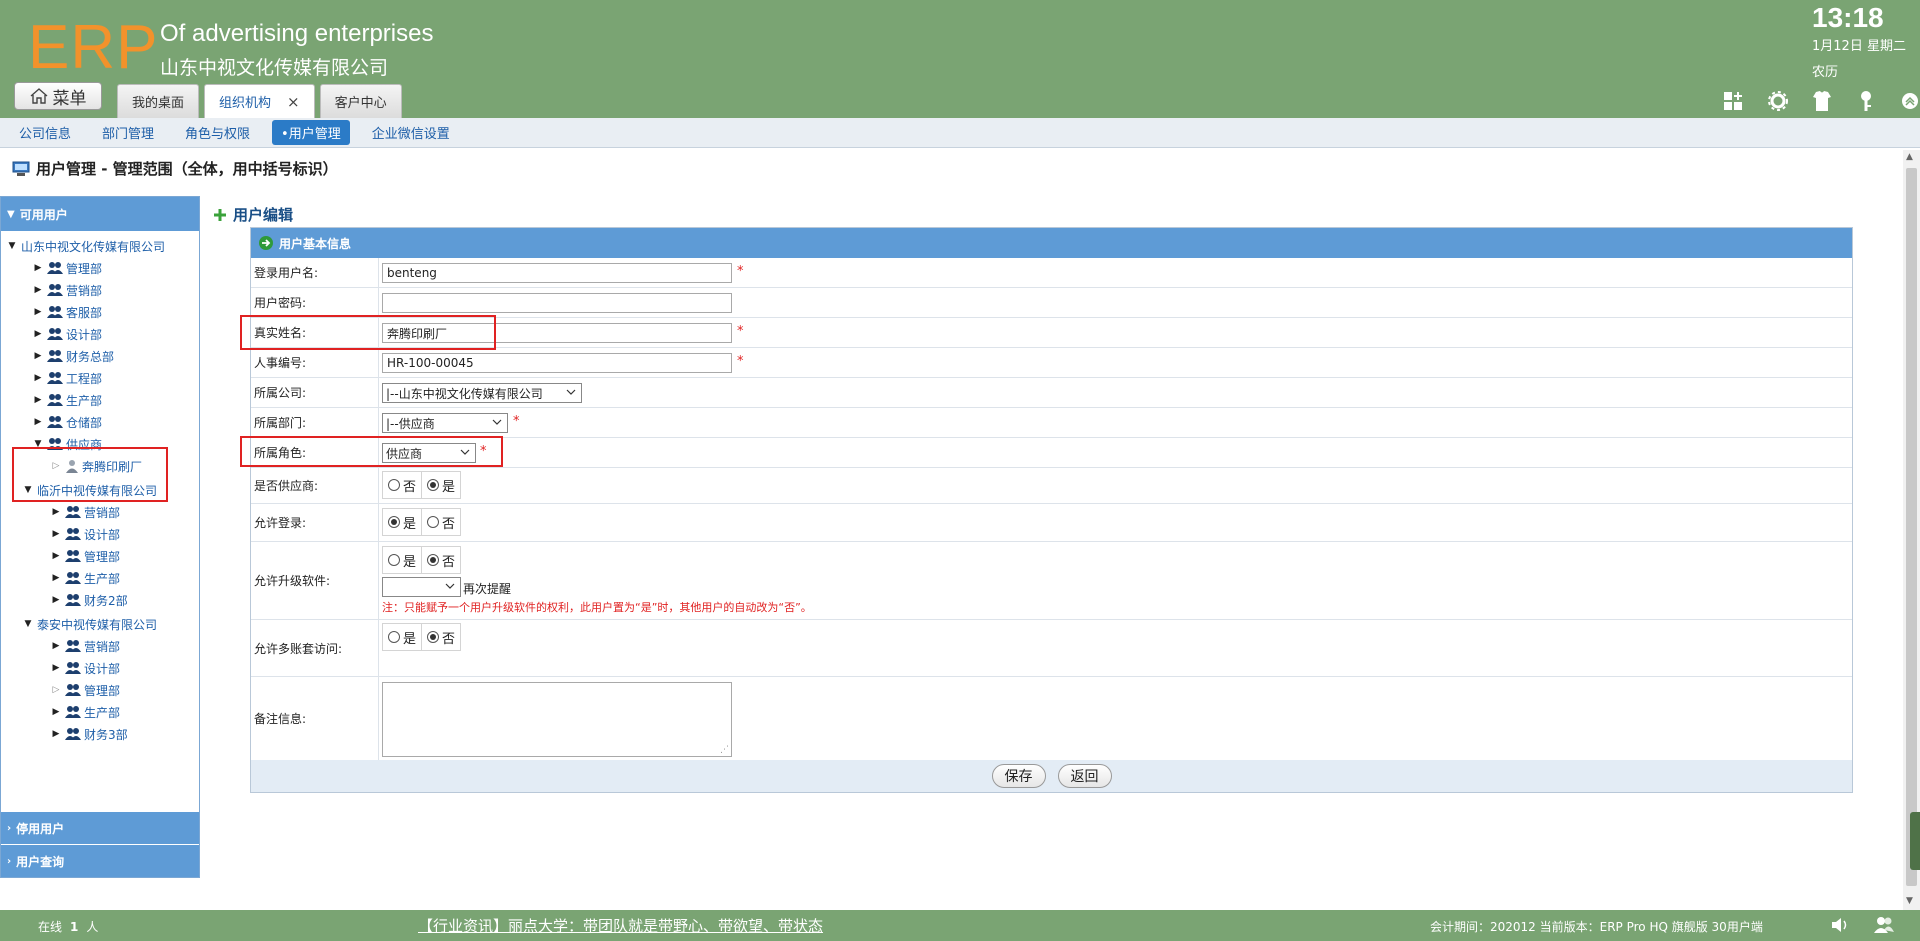 This screenshot has height=941, width=1920. I want to click on form-header: 用户基本信息, so click(1051, 243).